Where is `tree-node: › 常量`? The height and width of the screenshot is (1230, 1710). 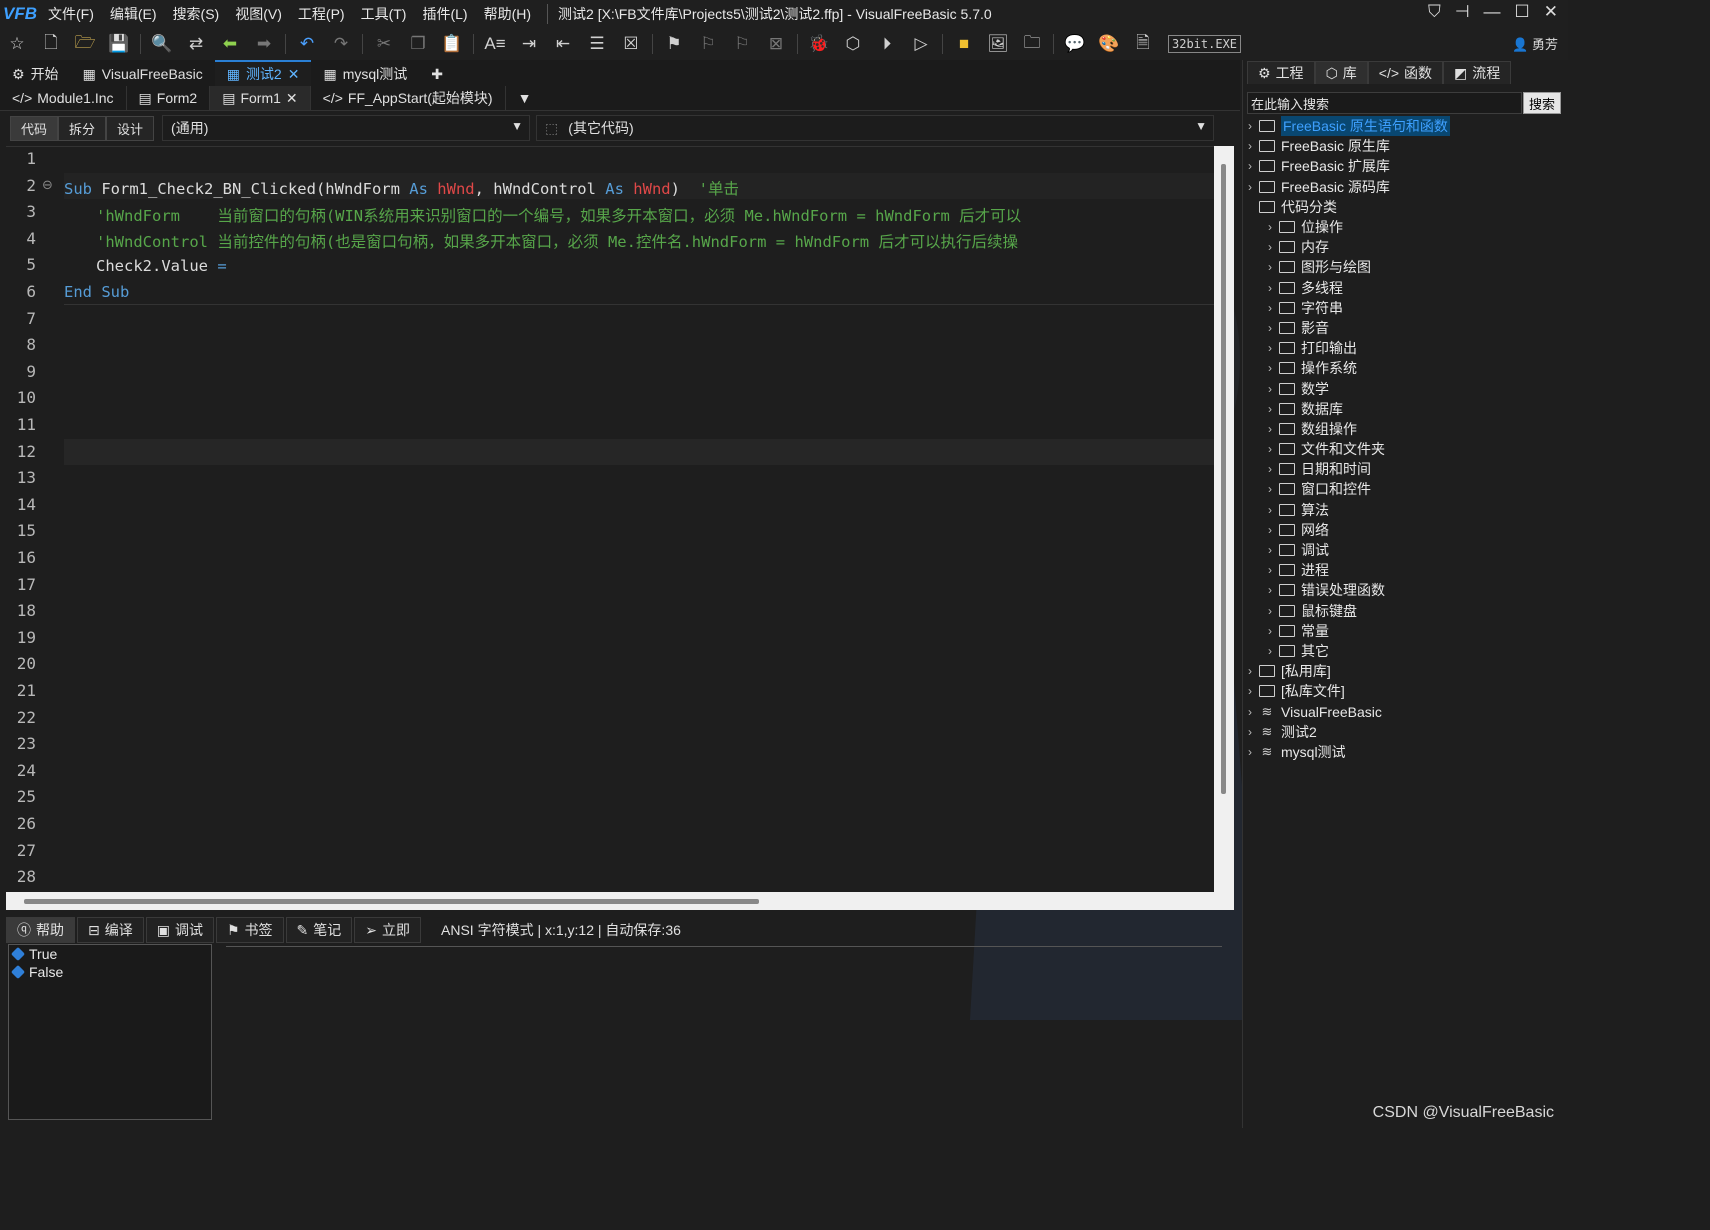
tree-node: › 常量 is located at coordinates (1406, 631).